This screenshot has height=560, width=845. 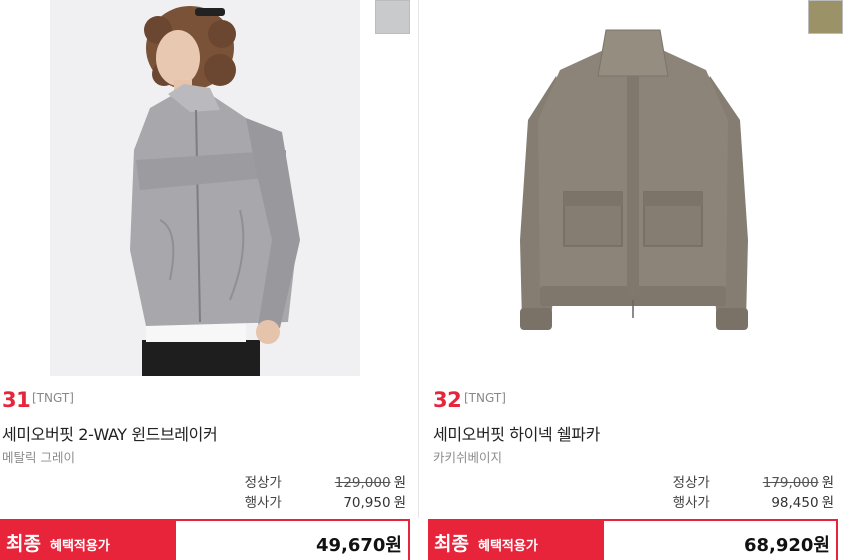 What do you see at coordinates (325, 481) in the screenshot?
I see `regular-price-row: 정상가 129,000 원` at bounding box center [325, 481].